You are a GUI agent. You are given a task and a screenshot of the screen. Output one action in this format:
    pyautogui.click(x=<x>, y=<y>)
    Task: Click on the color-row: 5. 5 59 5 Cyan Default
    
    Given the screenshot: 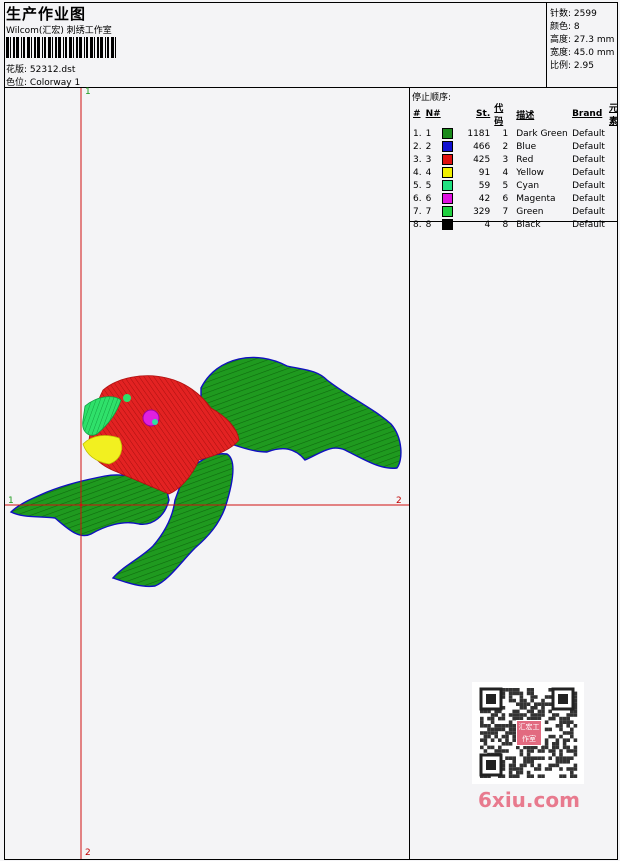 What is the action you would take?
    pyautogui.click(x=515, y=185)
    